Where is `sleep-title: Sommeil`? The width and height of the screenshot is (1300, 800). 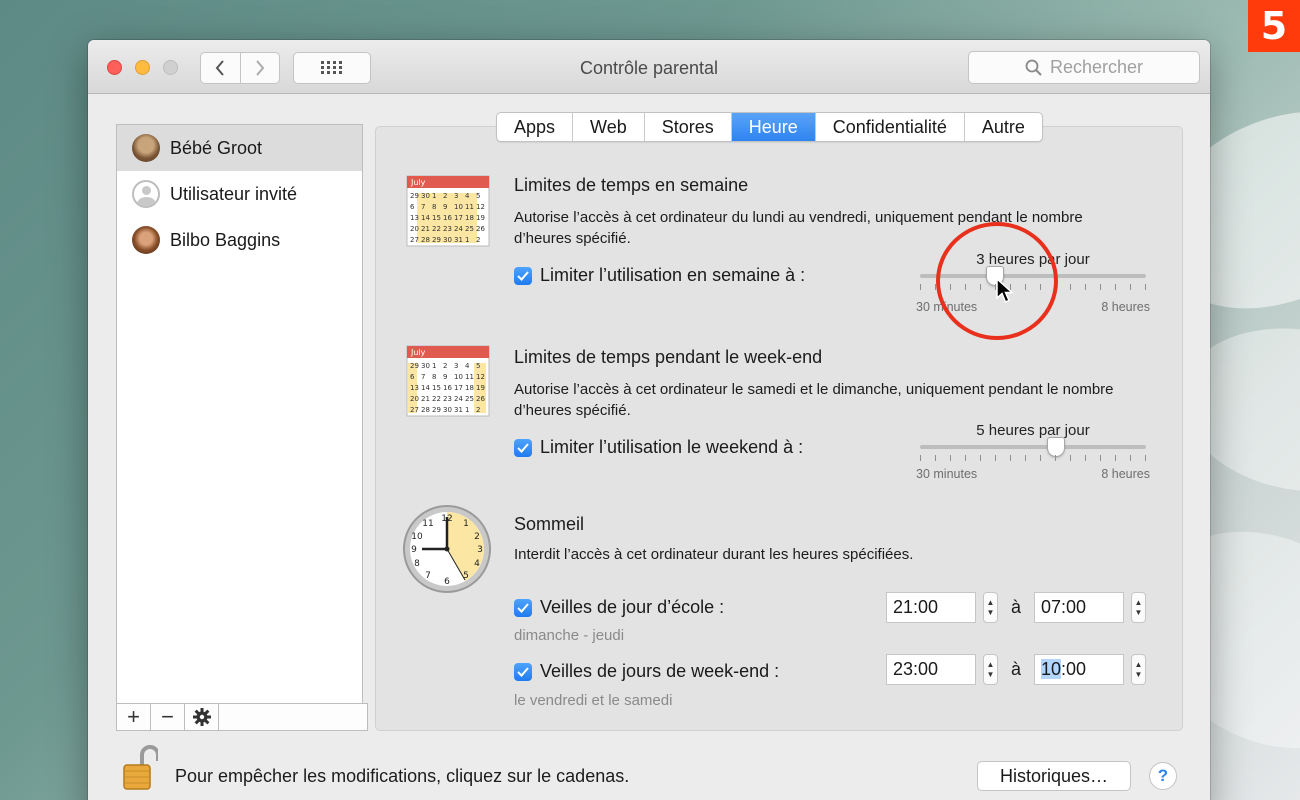 sleep-title: Sommeil is located at coordinates (549, 524).